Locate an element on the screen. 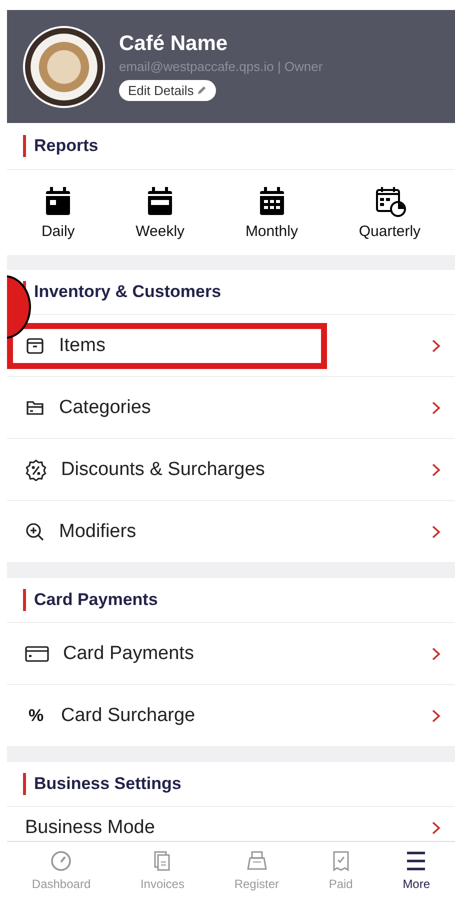 The height and width of the screenshot is (897, 455). archive-box-icon is located at coordinates (35, 346).